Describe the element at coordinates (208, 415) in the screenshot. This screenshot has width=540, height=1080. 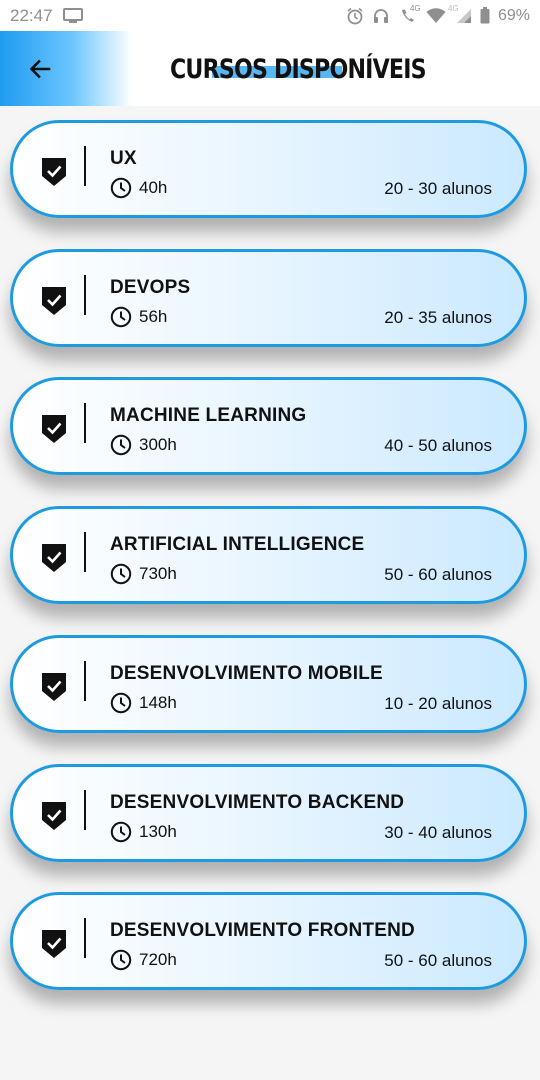
I see `course-name: MACHINE LEARNING` at that location.